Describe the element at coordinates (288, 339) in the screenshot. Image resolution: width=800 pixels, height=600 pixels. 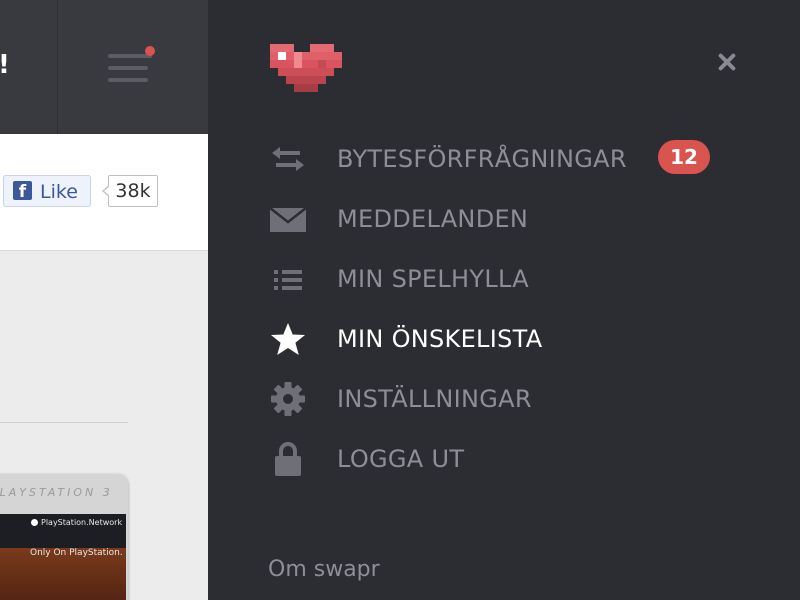
I see `star-icon` at that location.